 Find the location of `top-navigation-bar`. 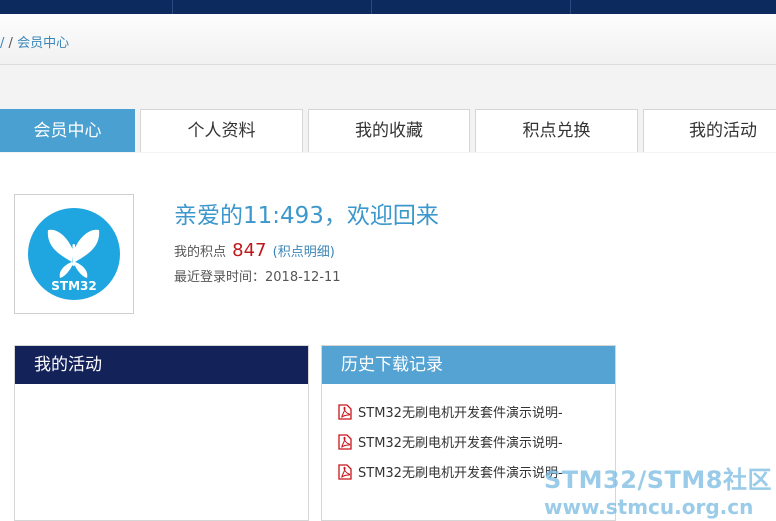

top-navigation-bar is located at coordinates (388, 7).